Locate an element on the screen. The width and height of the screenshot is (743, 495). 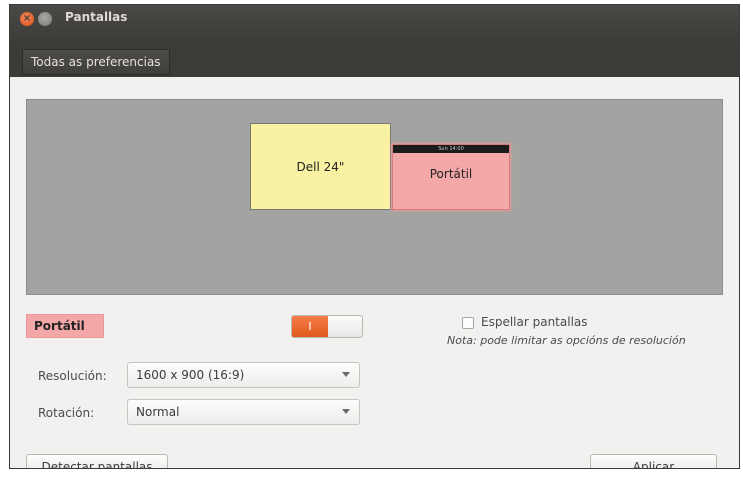
mirror-displays-checkbox is located at coordinates (468, 323).